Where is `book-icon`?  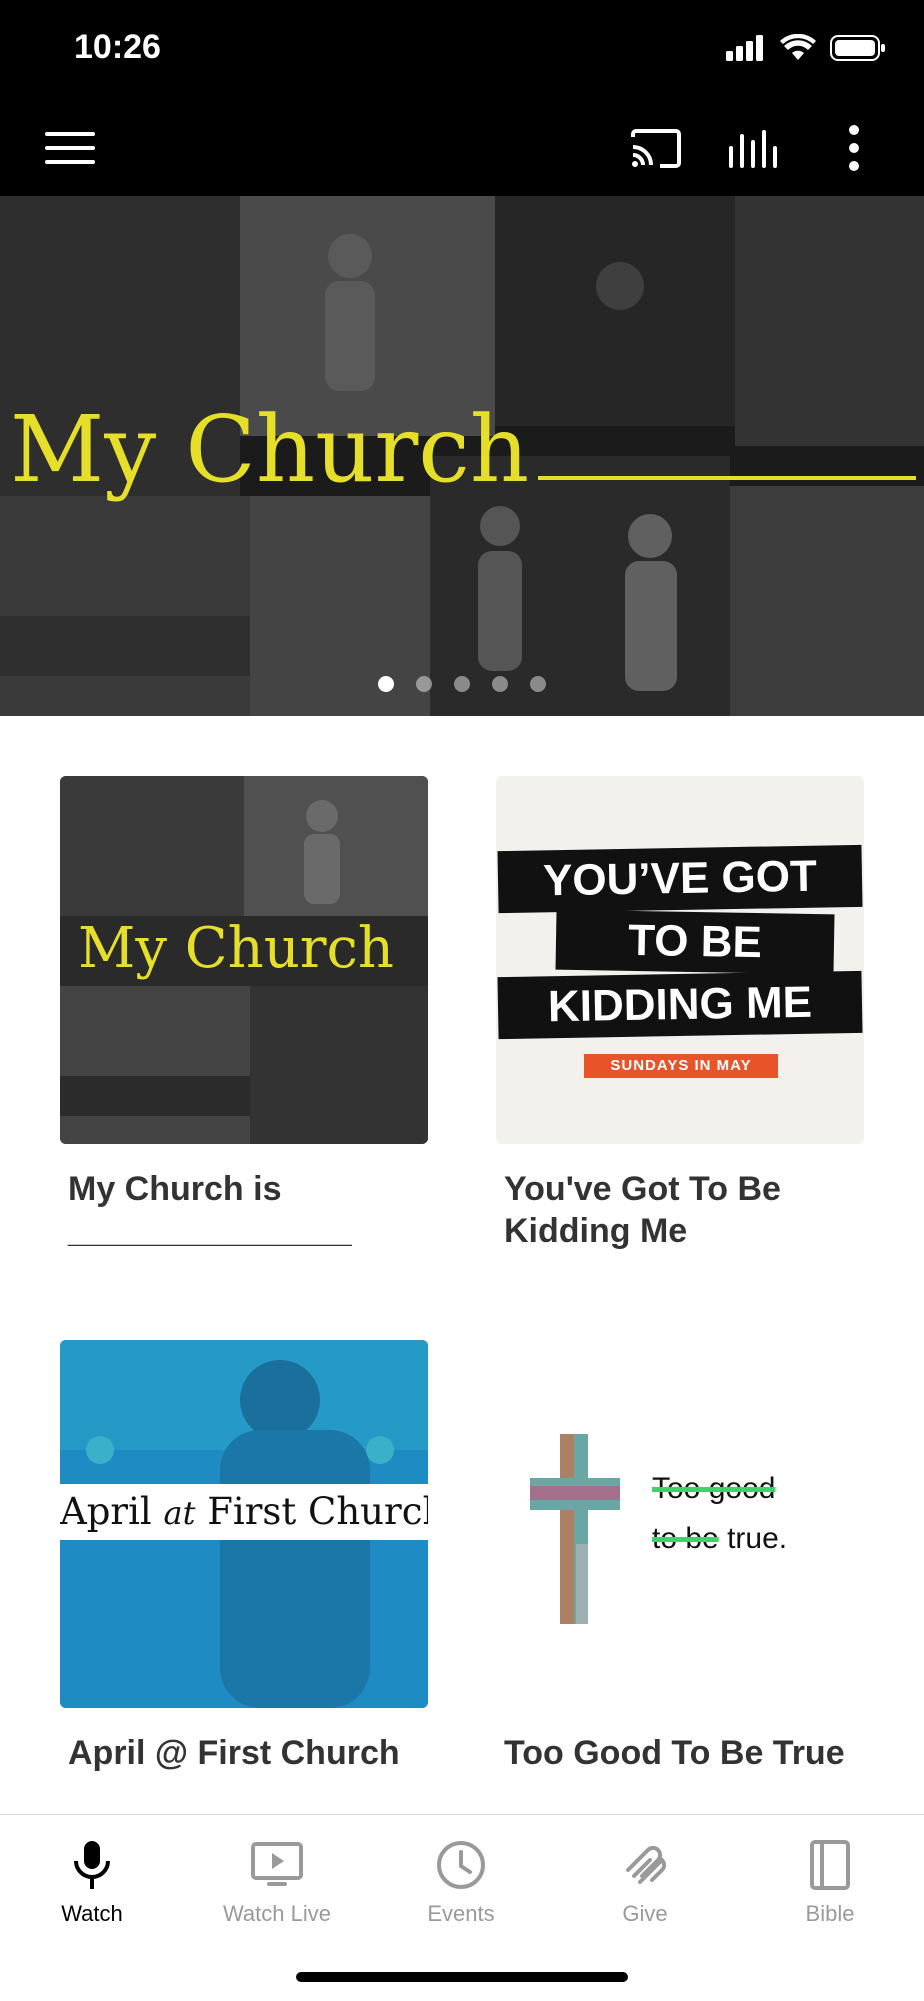 book-icon is located at coordinates (830, 1865).